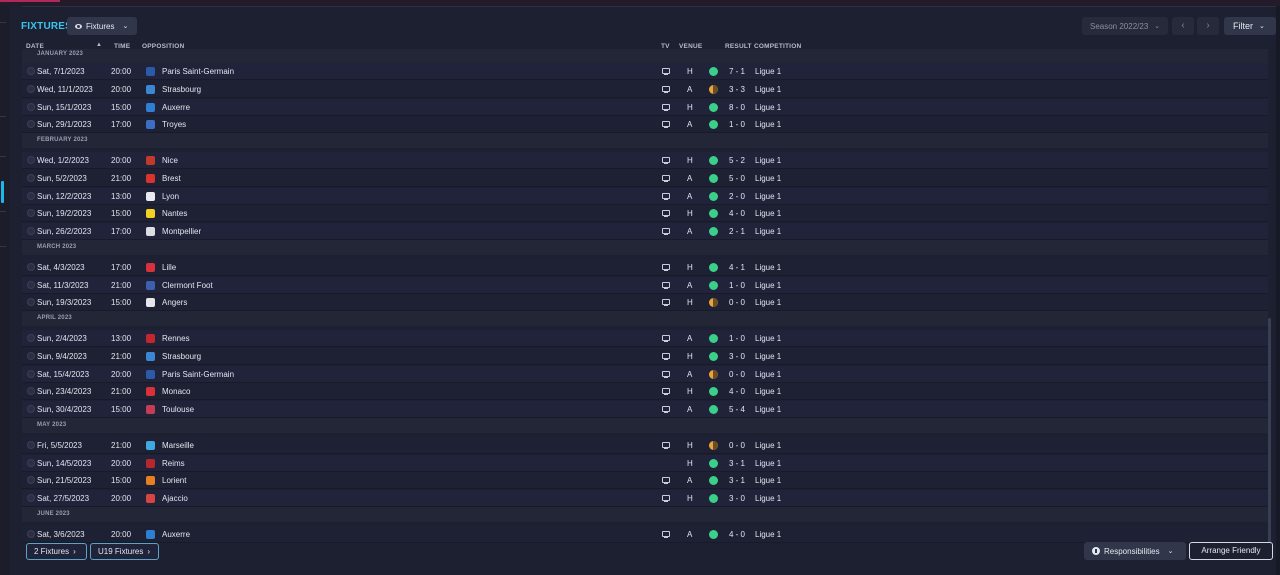 This screenshot has width=1280, height=575. I want to click on fixture-score: 2 - 0, so click(737, 196).